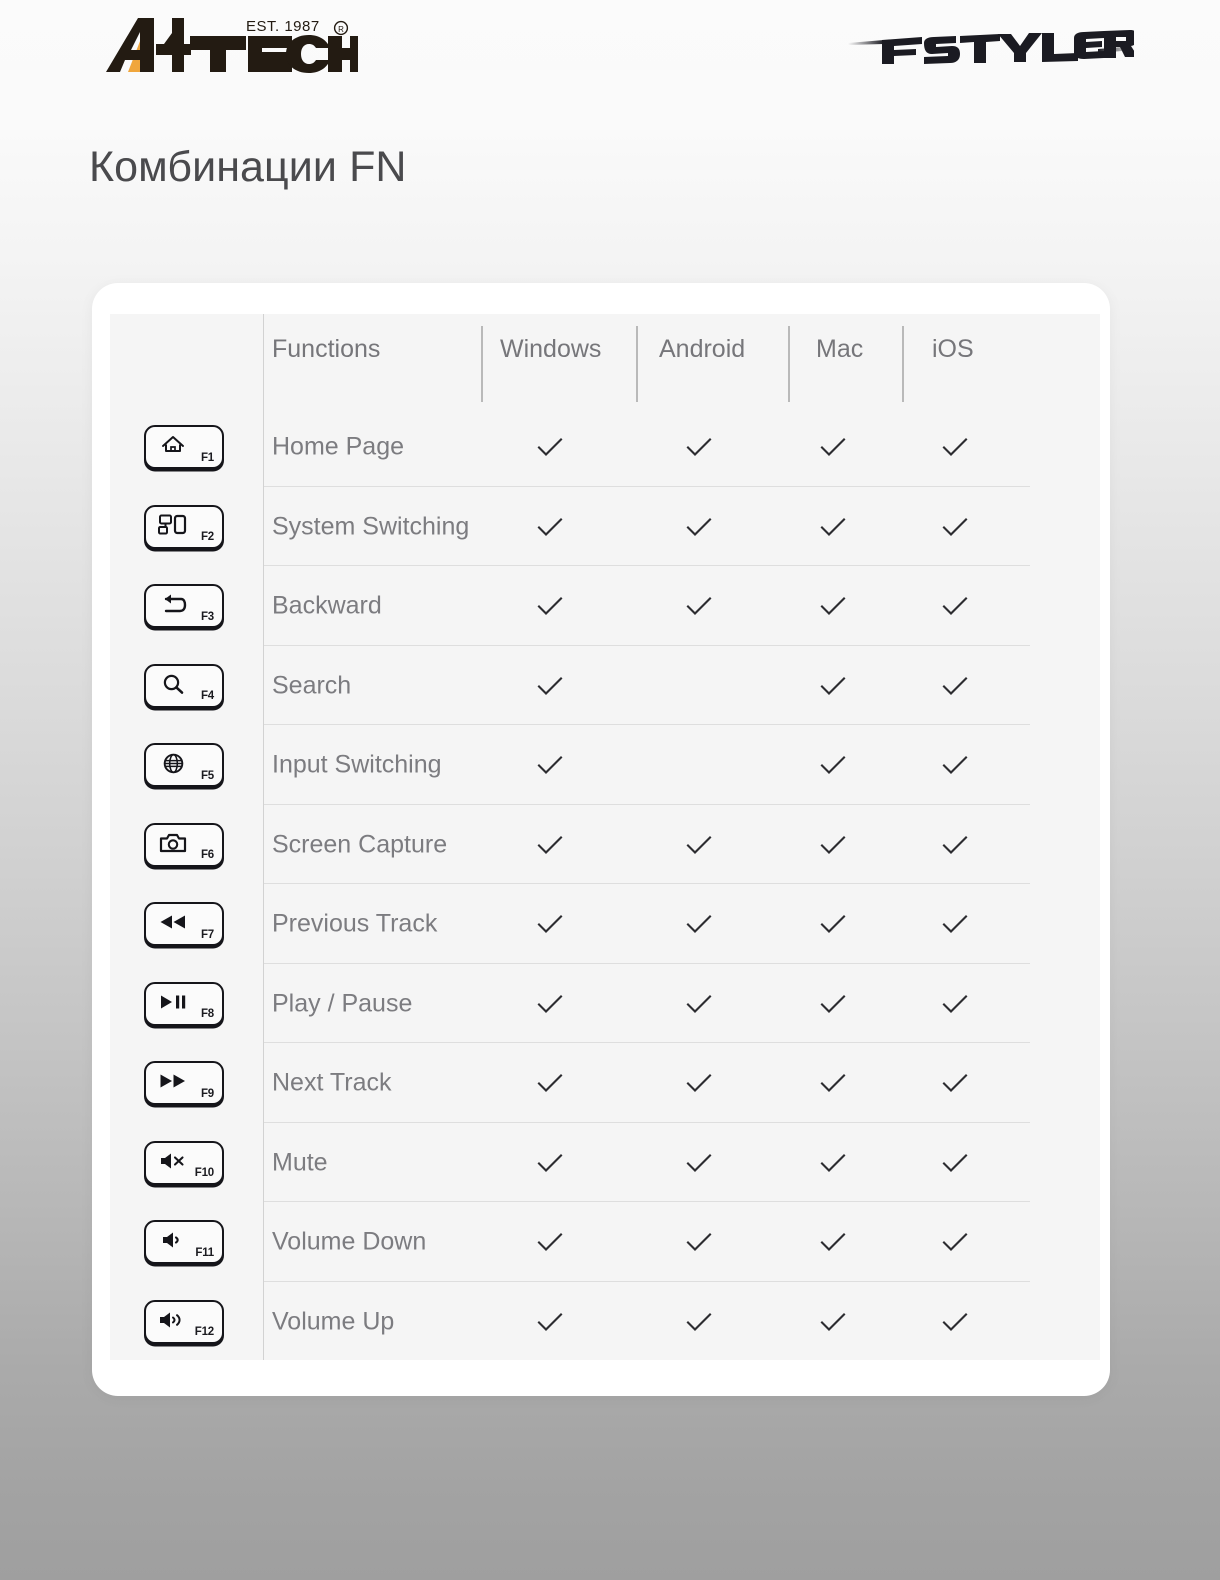  What do you see at coordinates (338, 446) in the screenshot?
I see `function-label: Home Page` at bounding box center [338, 446].